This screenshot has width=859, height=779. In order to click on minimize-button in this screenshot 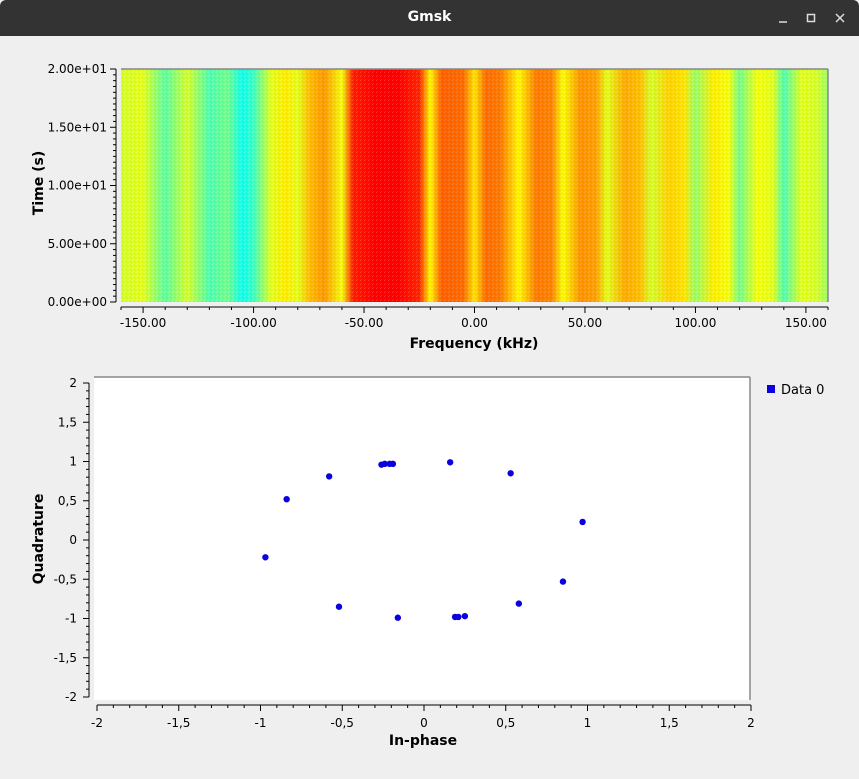, I will do `click(783, 18)`.